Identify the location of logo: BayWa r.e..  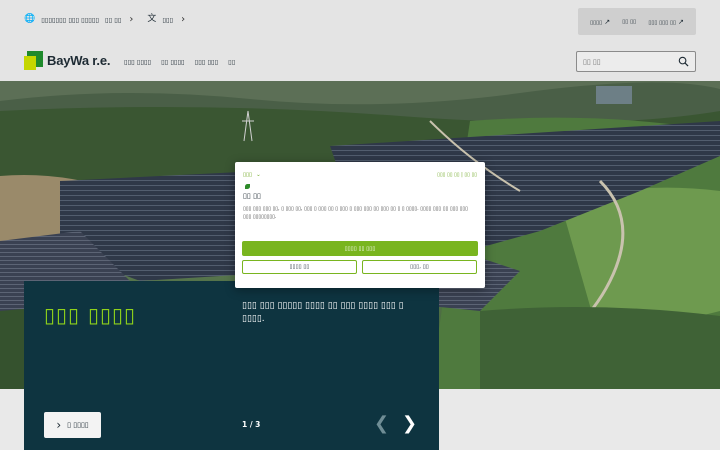
(67, 60).